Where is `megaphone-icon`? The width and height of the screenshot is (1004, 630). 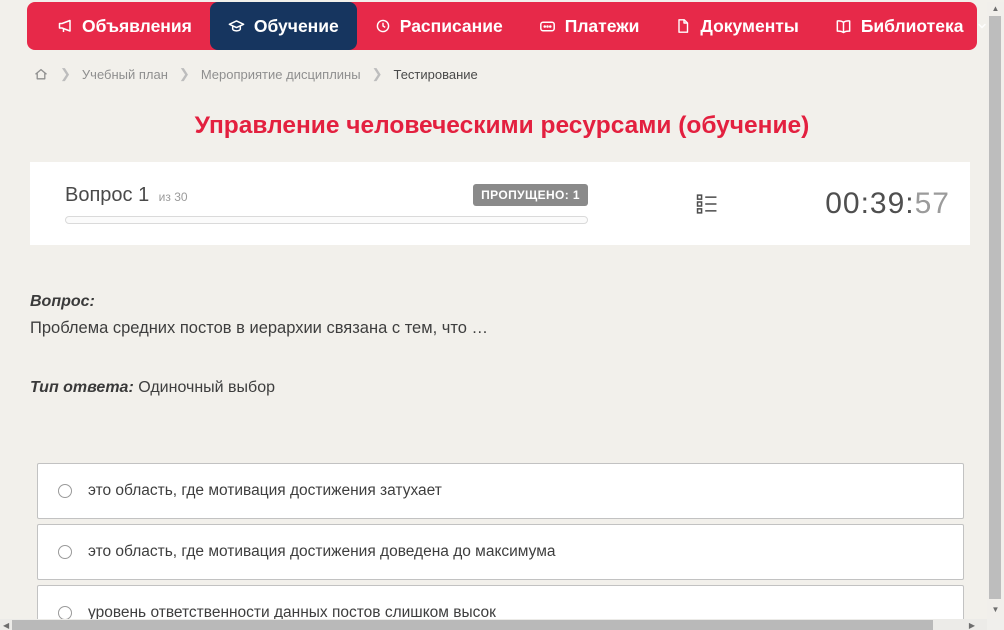 megaphone-icon is located at coordinates (65, 26).